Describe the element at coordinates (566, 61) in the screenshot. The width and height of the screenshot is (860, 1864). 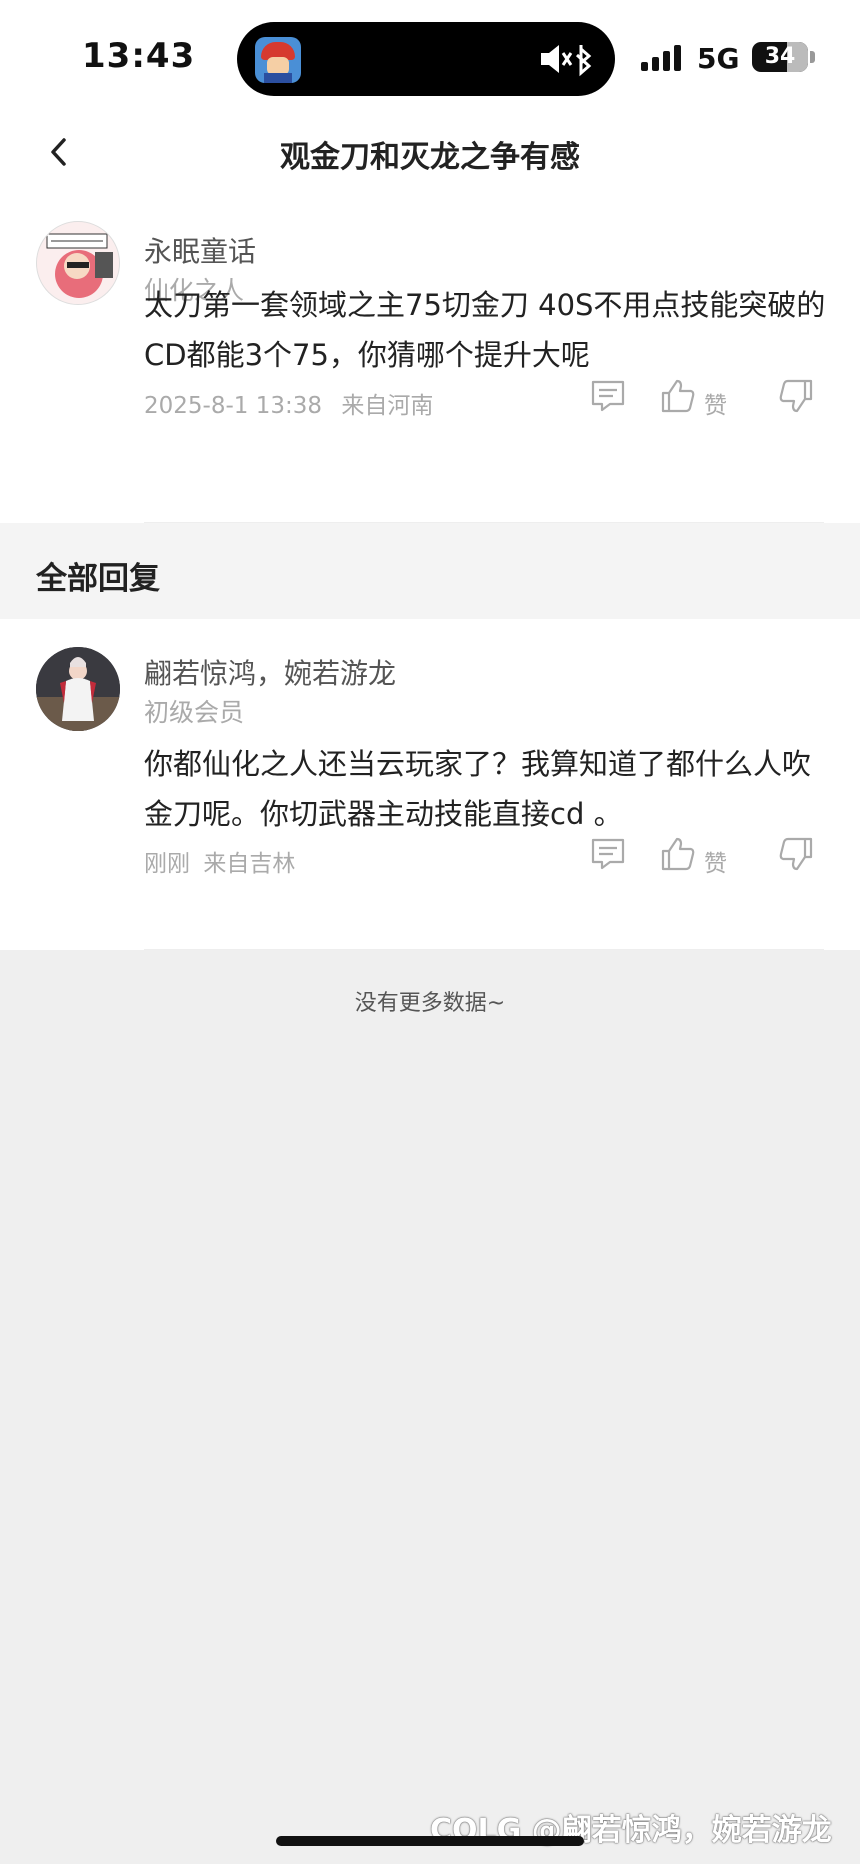
I see `speaker-mute-icon` at that location.